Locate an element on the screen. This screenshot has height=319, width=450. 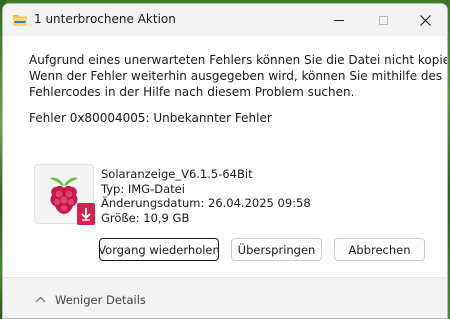
minimize-icon is located at coordinates (339, 20).